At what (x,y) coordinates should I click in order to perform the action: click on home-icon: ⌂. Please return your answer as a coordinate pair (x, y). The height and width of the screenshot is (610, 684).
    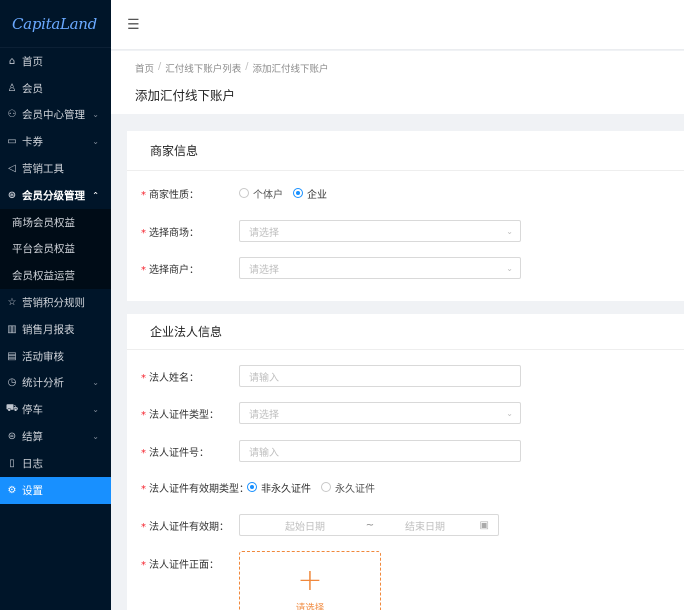
    Looking at the image, I should click on (12, 61).